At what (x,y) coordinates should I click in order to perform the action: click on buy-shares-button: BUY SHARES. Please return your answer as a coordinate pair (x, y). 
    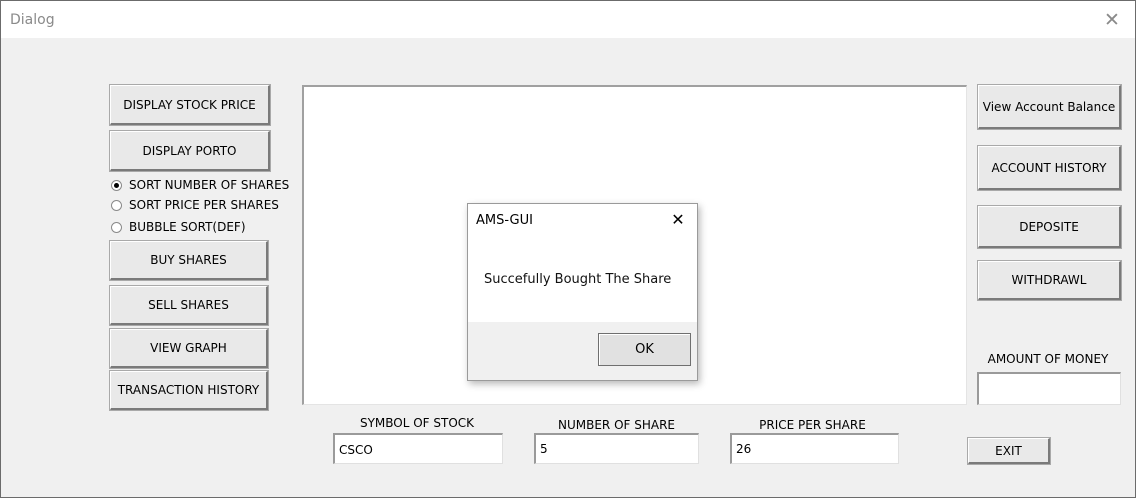
    Looking at the image, I should click on (189, 260).